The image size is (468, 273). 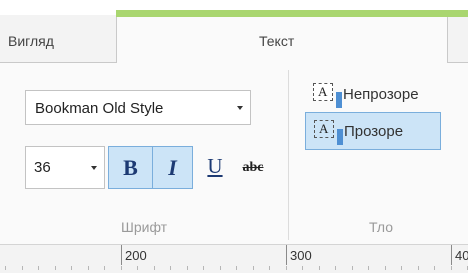 I want to click on ruler-label: 200, so click(x=136, y=255).